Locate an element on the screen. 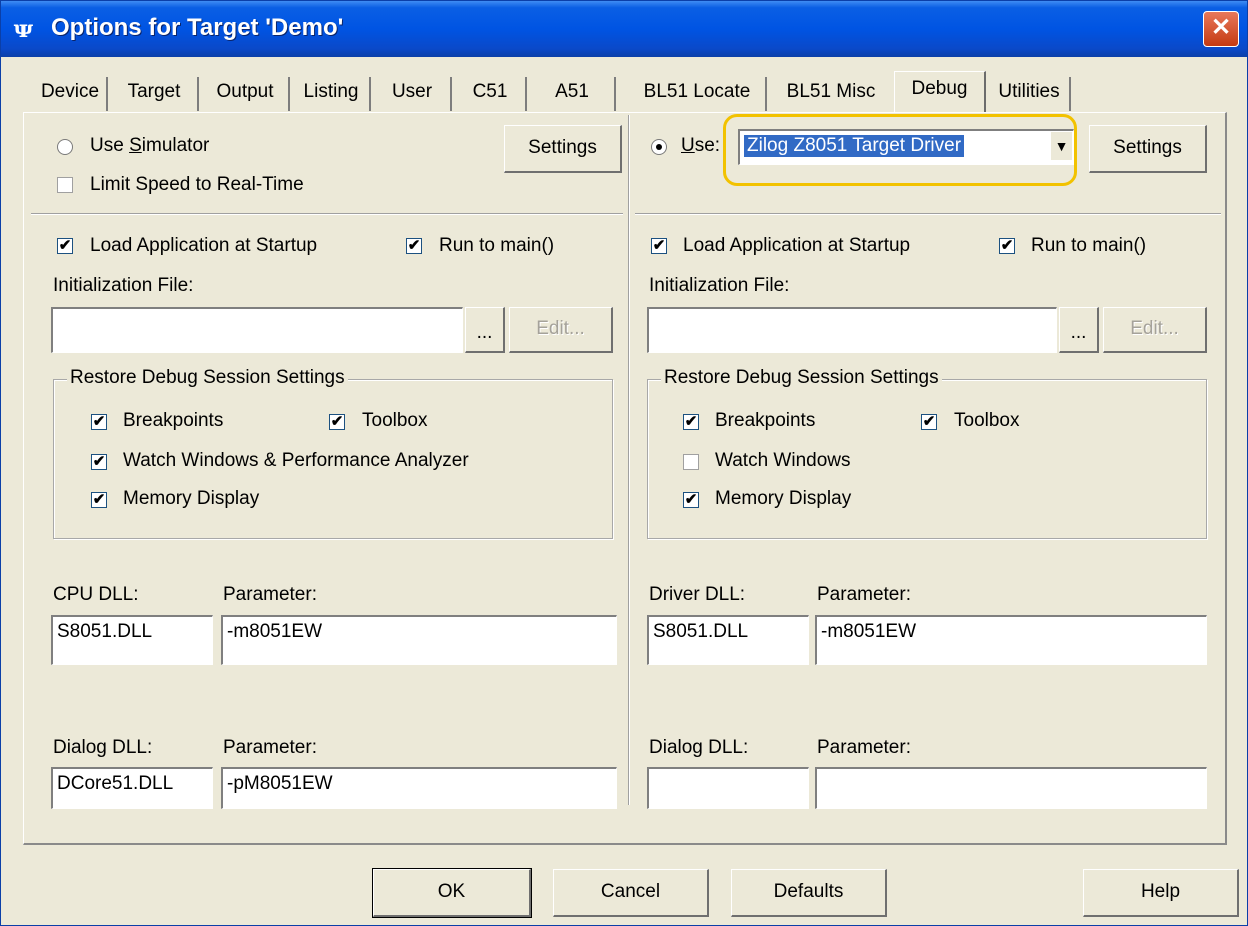 The image size is (1248, 926). tab-listing: Listing is located at coordinates (332, 94).